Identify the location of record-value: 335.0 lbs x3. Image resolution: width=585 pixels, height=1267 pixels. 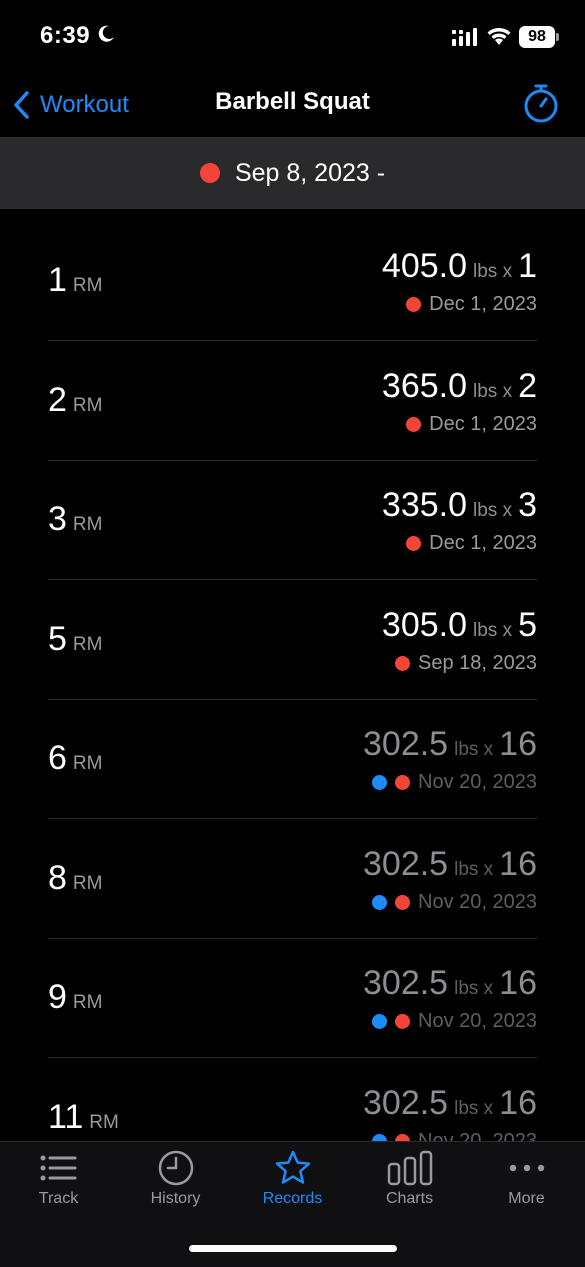
(459, 505).